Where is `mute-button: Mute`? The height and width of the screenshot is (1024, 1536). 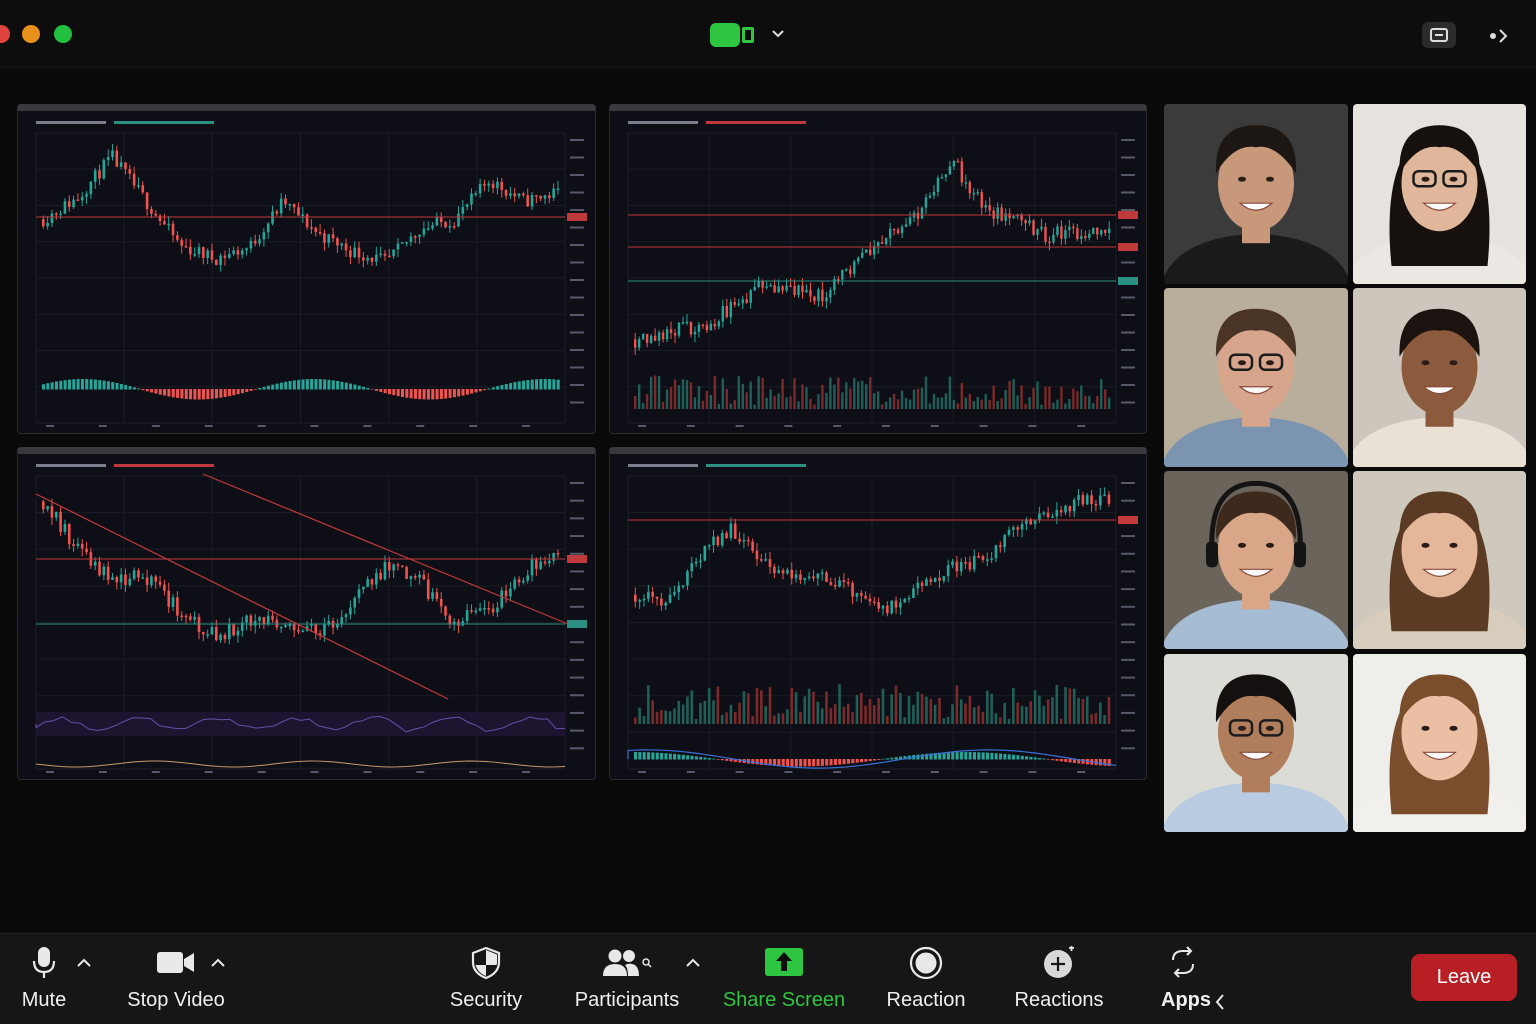 mute-button: Mute is located at coordinates (44, 979).